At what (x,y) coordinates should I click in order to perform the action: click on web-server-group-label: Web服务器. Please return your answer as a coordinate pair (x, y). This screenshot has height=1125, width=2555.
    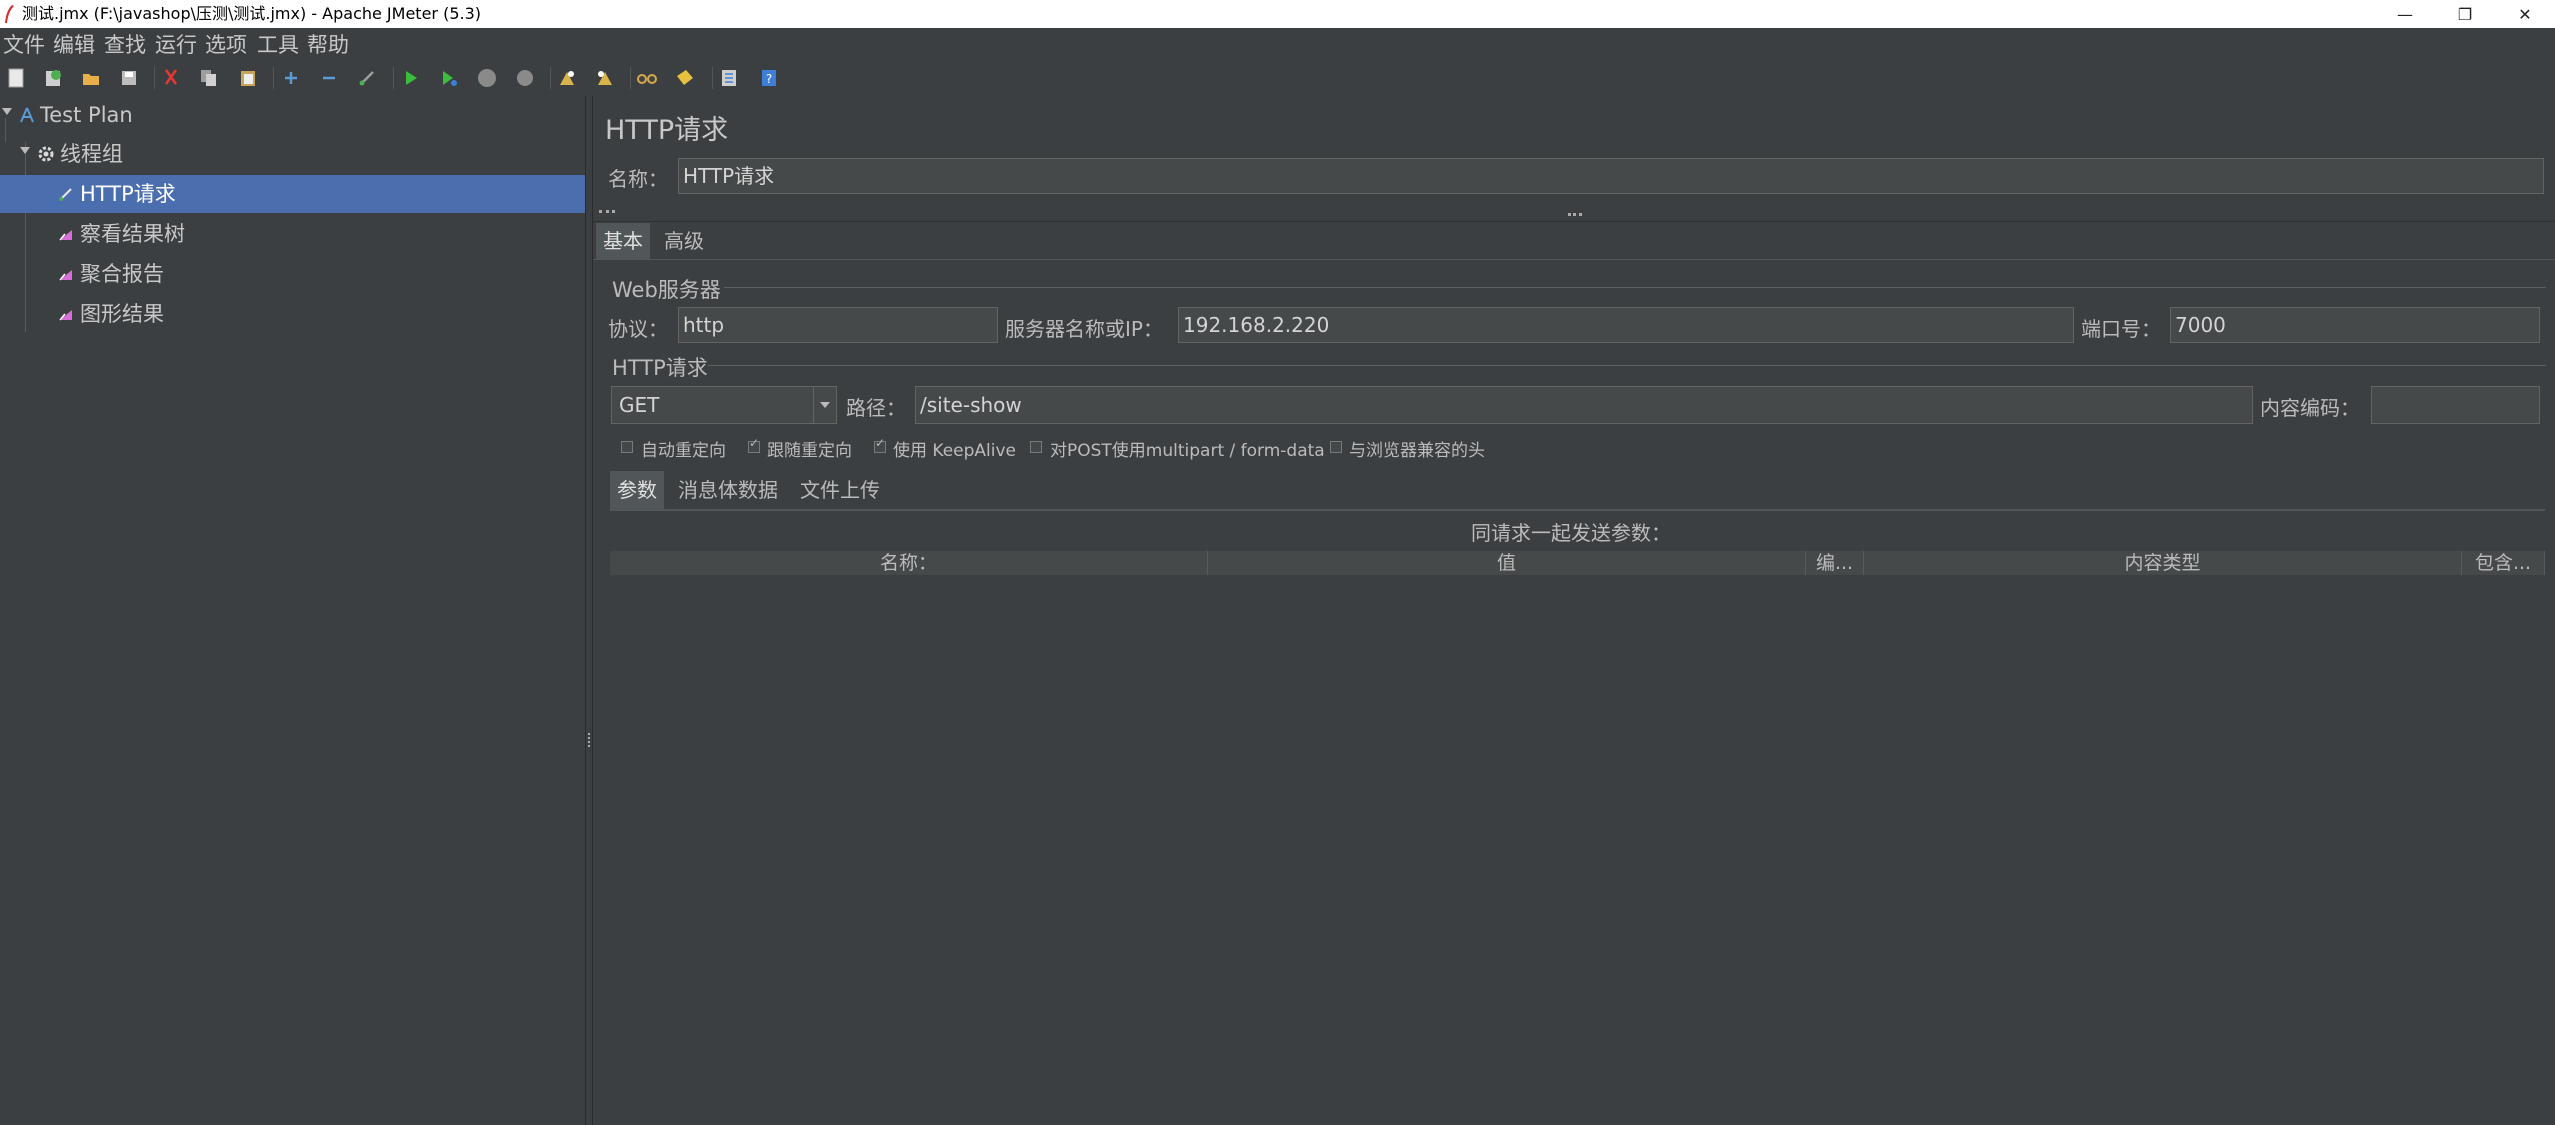
    Looking at the image, I should click on (666, 290).